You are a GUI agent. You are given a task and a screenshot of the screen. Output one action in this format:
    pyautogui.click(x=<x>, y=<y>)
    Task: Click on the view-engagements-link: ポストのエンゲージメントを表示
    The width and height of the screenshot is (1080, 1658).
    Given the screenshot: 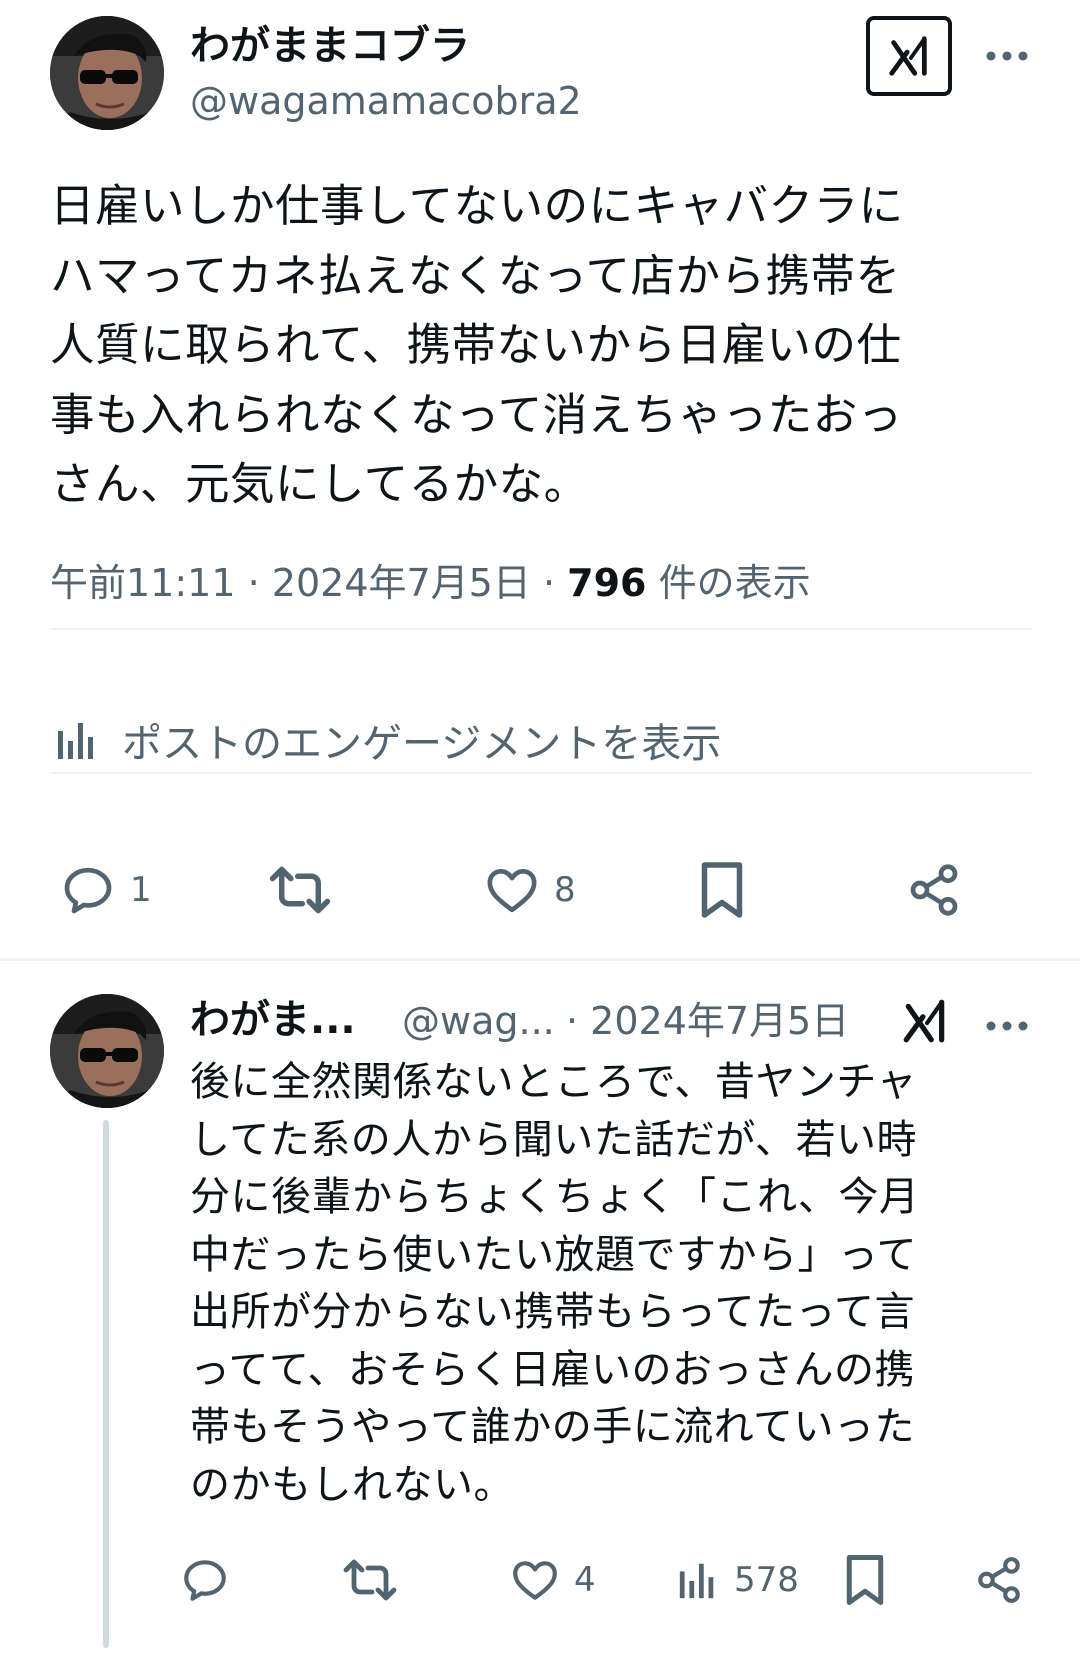 What is the action you would take?
    pyautogui.click(x=385, y=740)
    